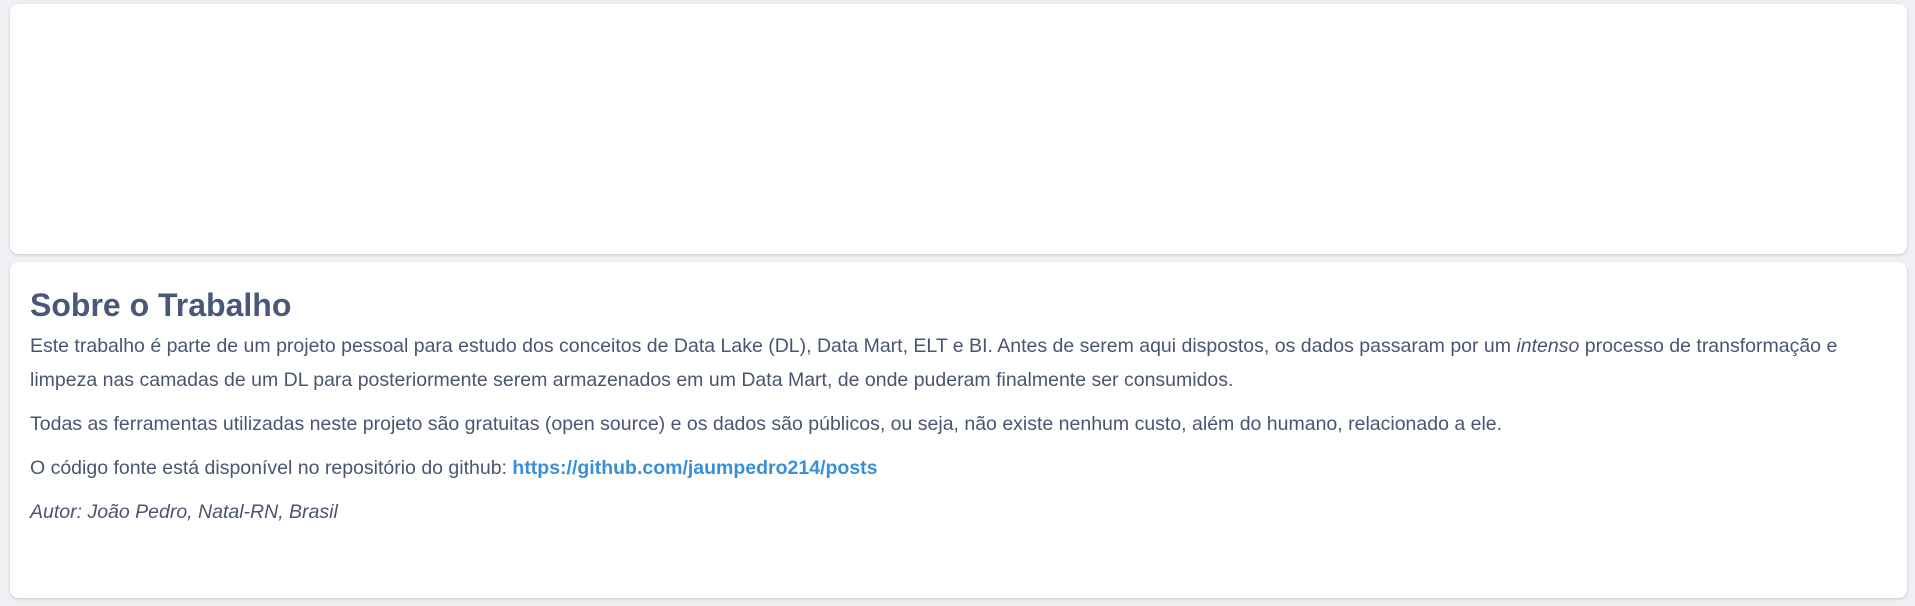 This screenshot has height=606, width=1915. What do you see at coordinates (1548, 346) in the screenshot?
I see `intro-emphasis: intenso` at bounding box center [1548, 346].